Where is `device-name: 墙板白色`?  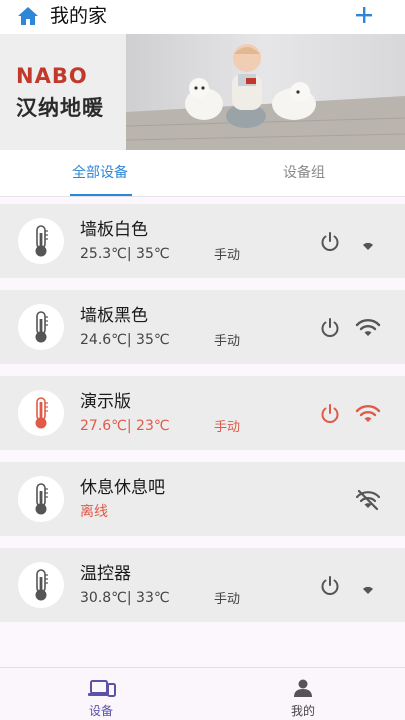 device-name: 墙板白色 is located at coordinates (114, 230).